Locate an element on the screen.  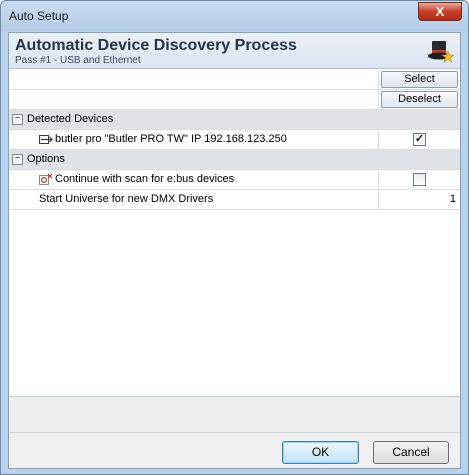
category-options: − Options is located at coordinates (234, 160).